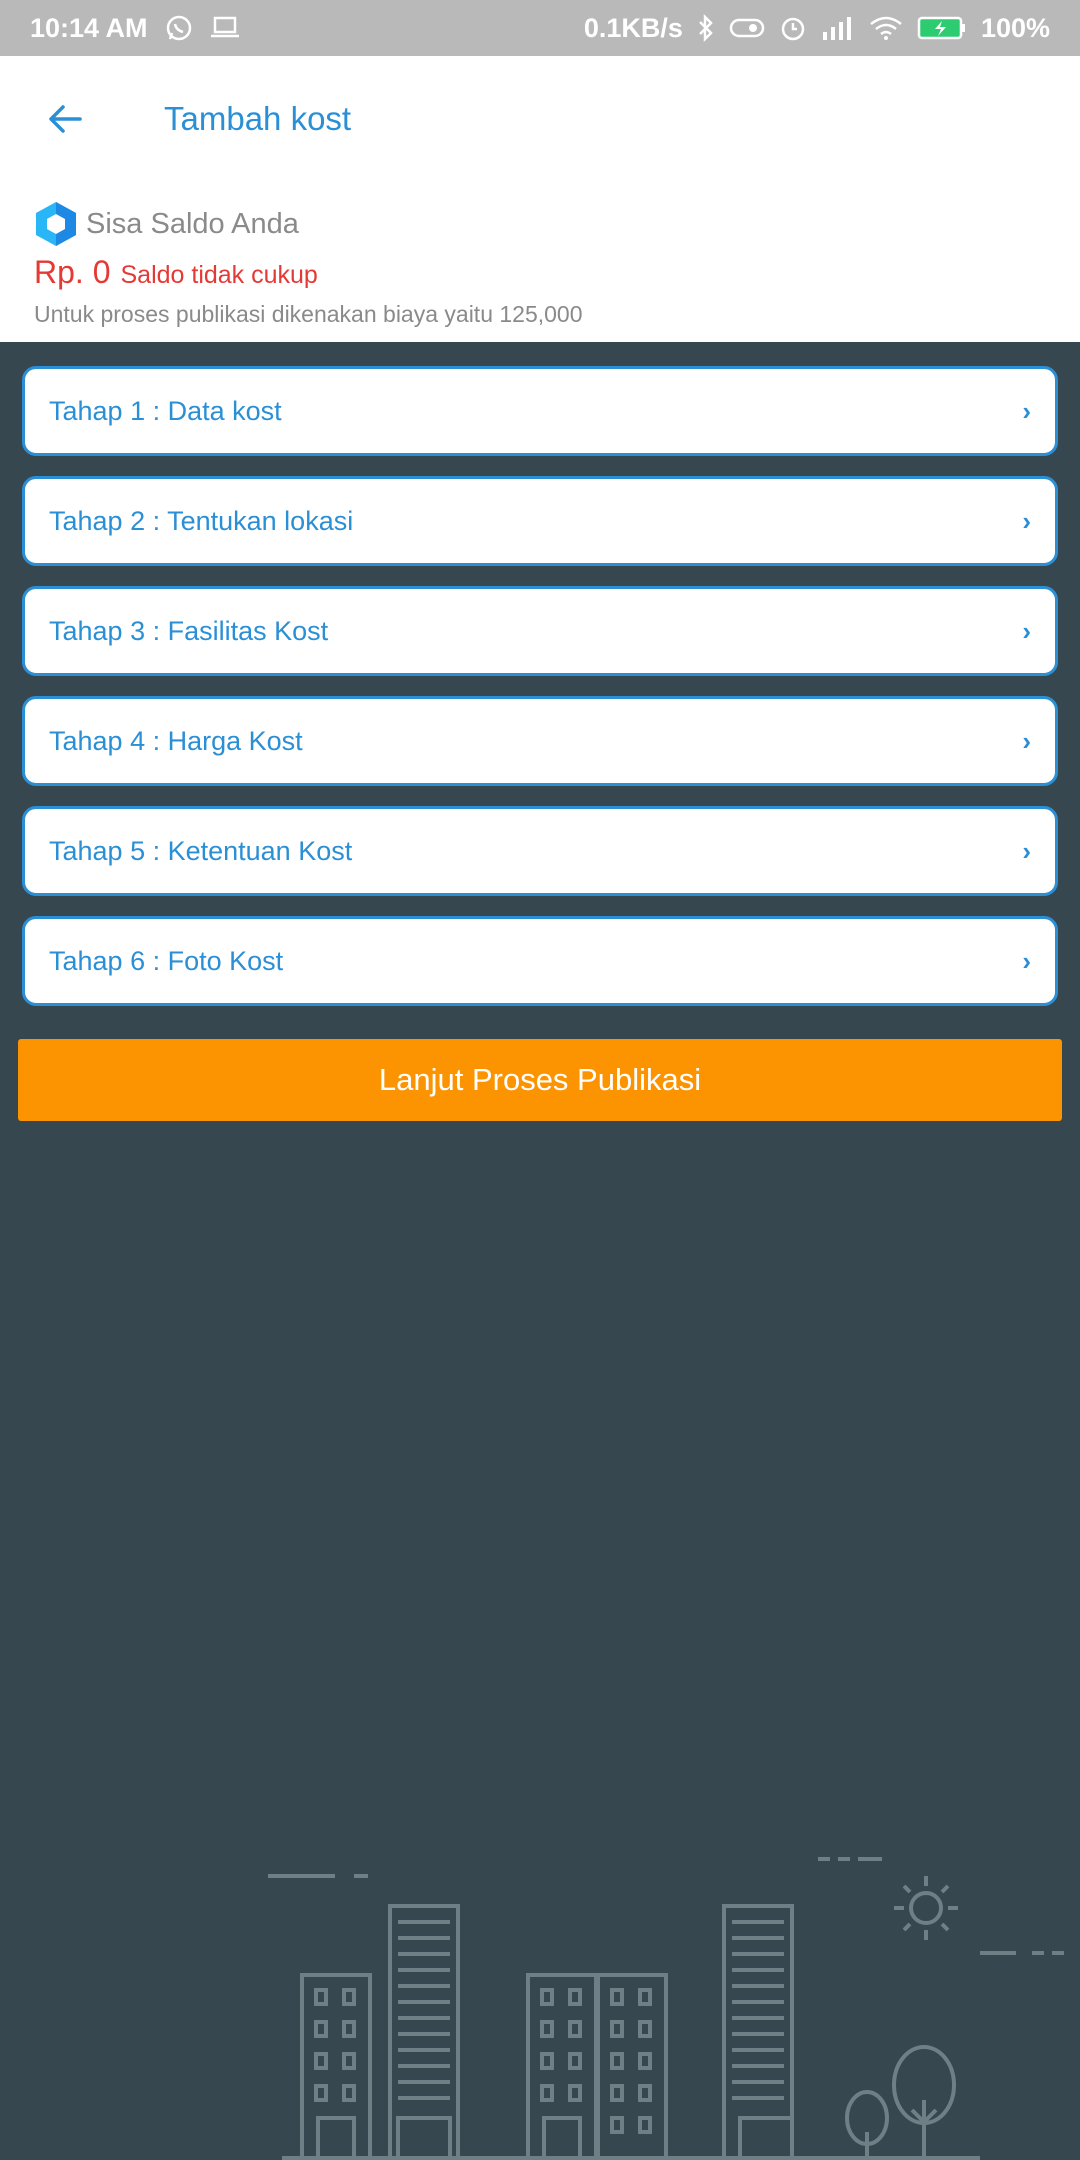 The image size is (1080, 2160). I want to click on step-6-foto: Tahap 6 : Foto Kost ›, so click(540, 961).